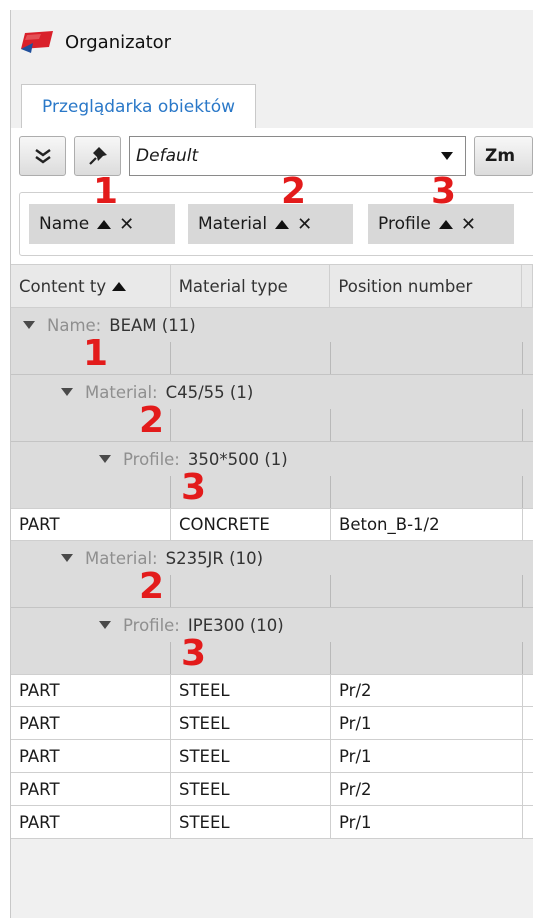 The width and height of the screenshot is (533, 918). What do you see at coordinates (139, 106) in the screenshot?
I see `tab-object-browser: Przeglądarka obiektów` at bounding box center [139, 106].